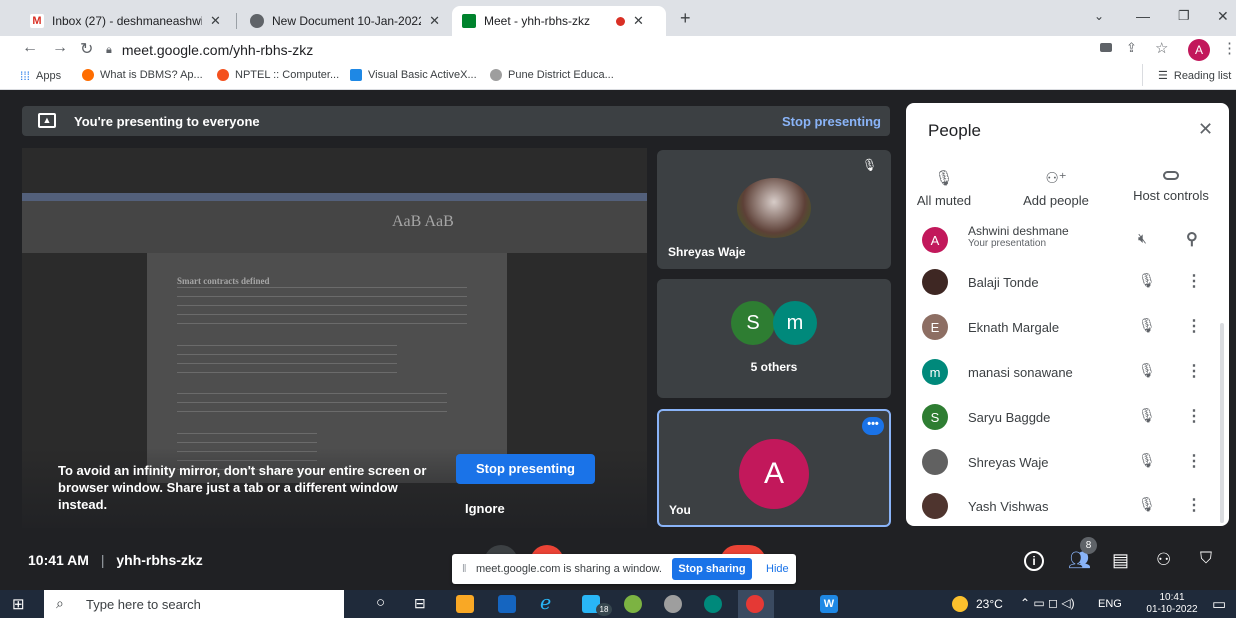 The image size is (1236, 618). What do you see at coordinates (1120, 560) in the screenshot?
I see `chat-icon: ▤` at bounding box center [1120, 560].